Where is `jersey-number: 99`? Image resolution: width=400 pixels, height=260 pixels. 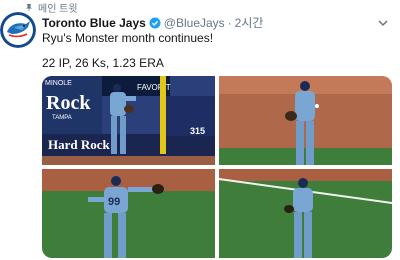
jersey-number: 99 is located at coordinates (114, 202).